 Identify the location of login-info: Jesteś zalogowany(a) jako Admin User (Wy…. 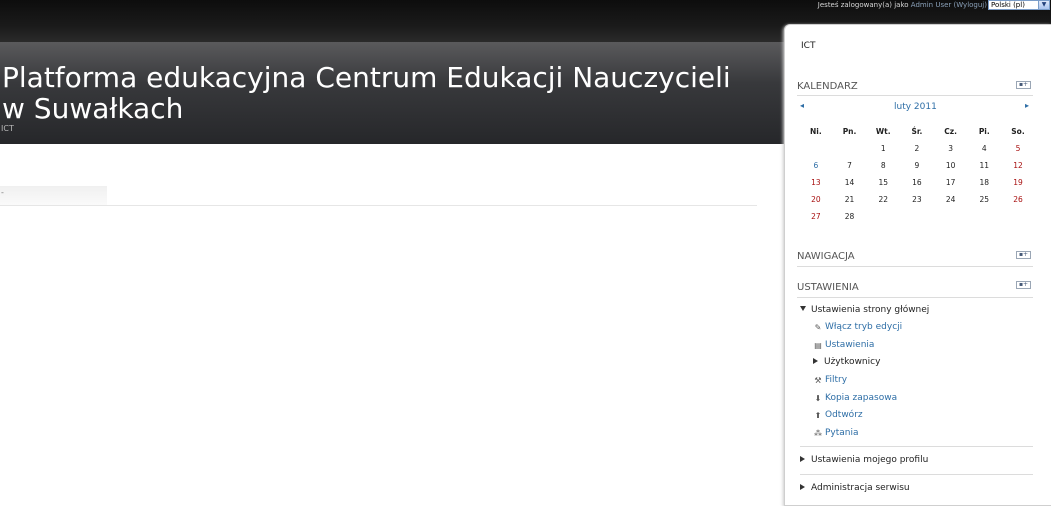
(902, 5).